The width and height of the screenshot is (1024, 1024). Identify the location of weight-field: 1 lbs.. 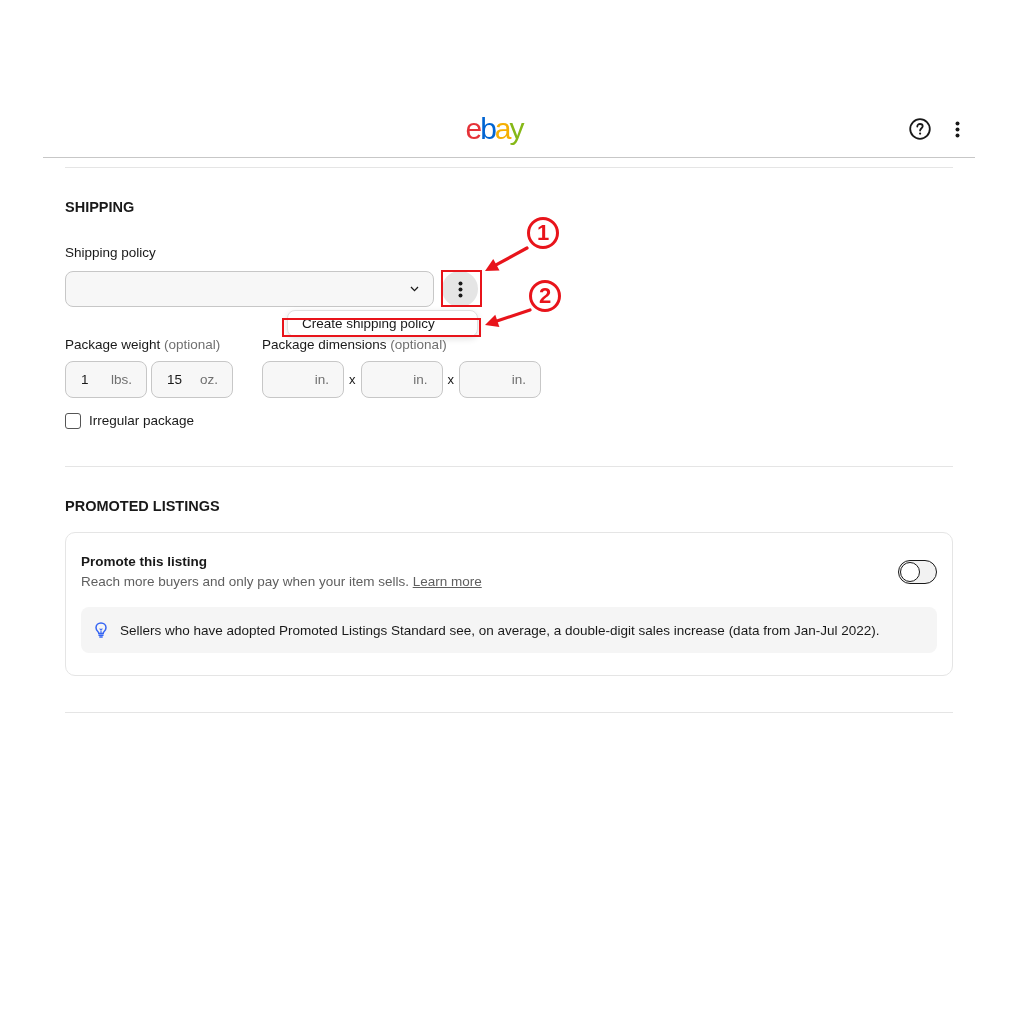
(106, 379).